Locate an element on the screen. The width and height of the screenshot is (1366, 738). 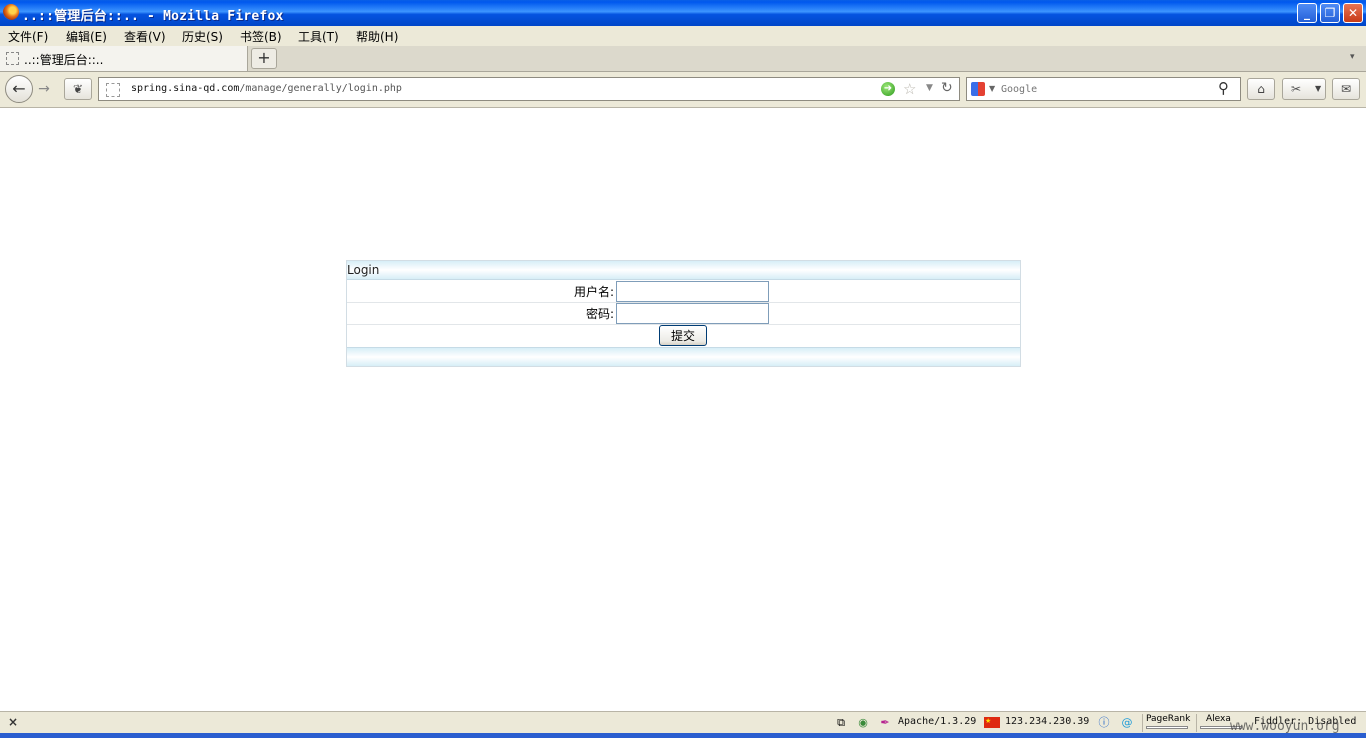
addon-icon: ❦ is located at coordinates (78, 89).